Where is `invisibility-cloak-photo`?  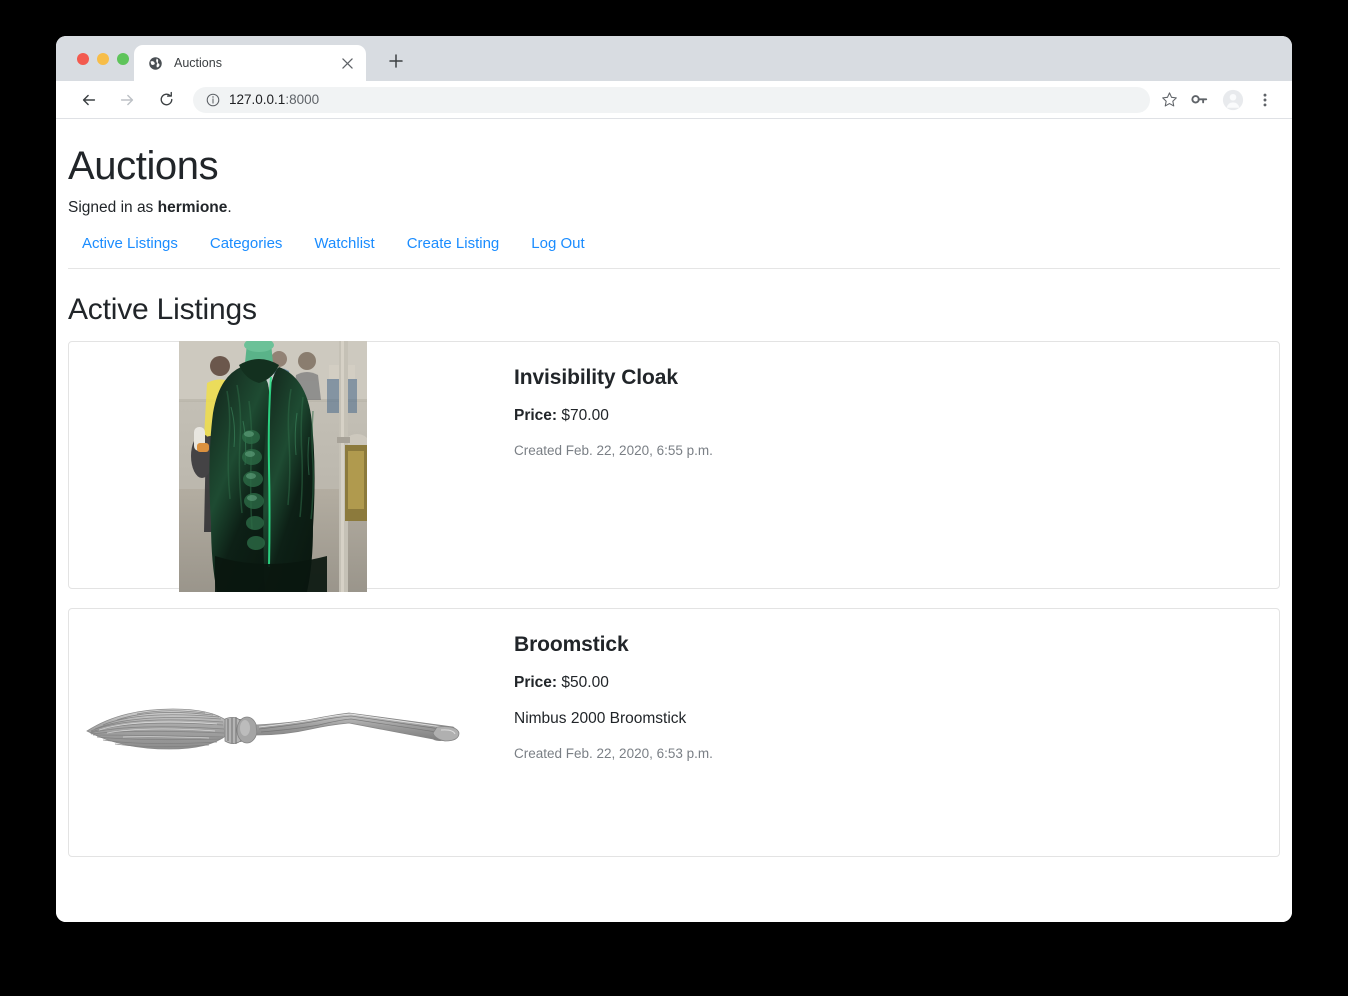
invisibility-cloak-photo is located at coordinates (273, 466).